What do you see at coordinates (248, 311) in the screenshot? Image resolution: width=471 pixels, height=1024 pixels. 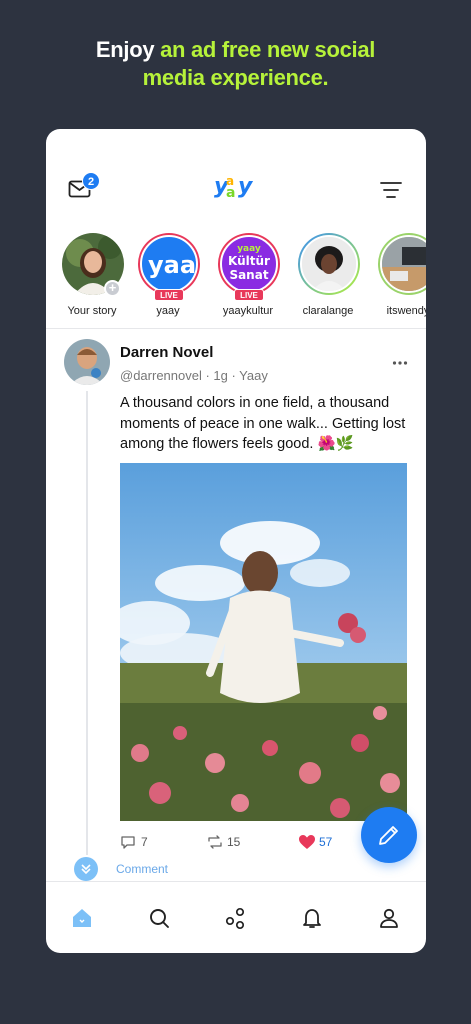 I see `story-name: yaaykultur` at bounding box center [248, 311].